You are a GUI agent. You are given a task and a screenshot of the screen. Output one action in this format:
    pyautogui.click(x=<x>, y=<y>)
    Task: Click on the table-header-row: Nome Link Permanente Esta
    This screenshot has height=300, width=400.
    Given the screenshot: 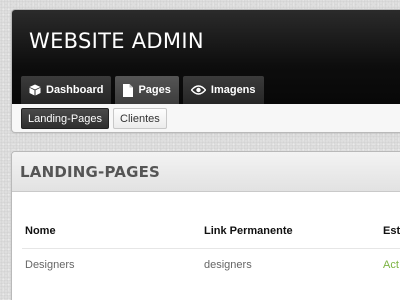 What is the action you would take?
    pyautogui.click(x=211, y=231)
    